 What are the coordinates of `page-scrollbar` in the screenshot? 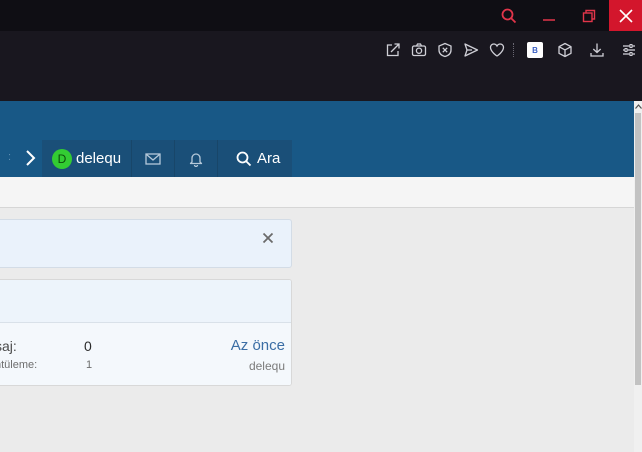 It's located at (638, 276).